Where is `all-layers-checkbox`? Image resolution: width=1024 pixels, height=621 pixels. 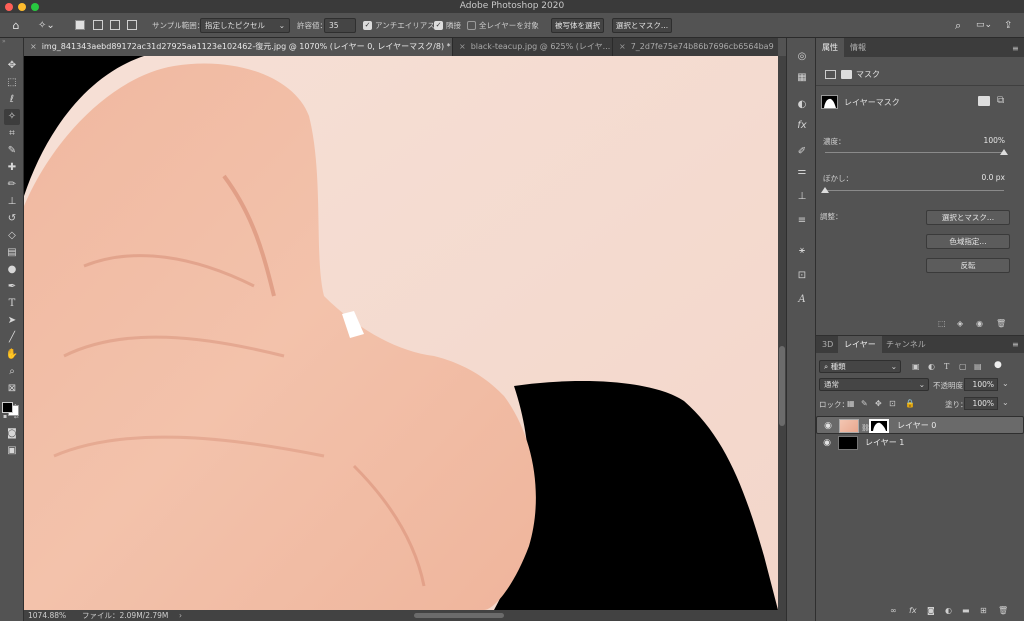
all-layers-checkbox is located at coordinates (471, 25).